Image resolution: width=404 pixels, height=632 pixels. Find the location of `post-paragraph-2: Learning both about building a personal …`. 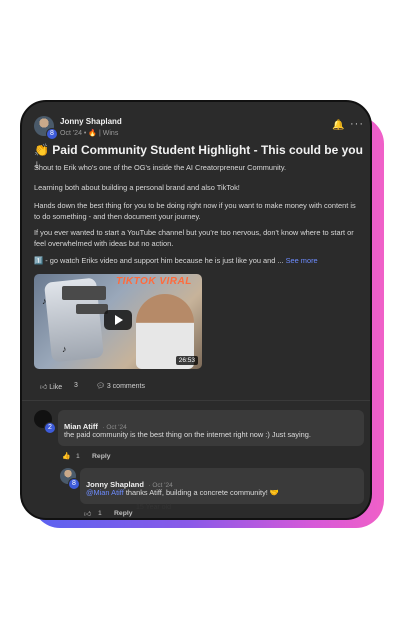

post-paragraph-2: Learning both about building a personal … is located at coordinates (137, 187).